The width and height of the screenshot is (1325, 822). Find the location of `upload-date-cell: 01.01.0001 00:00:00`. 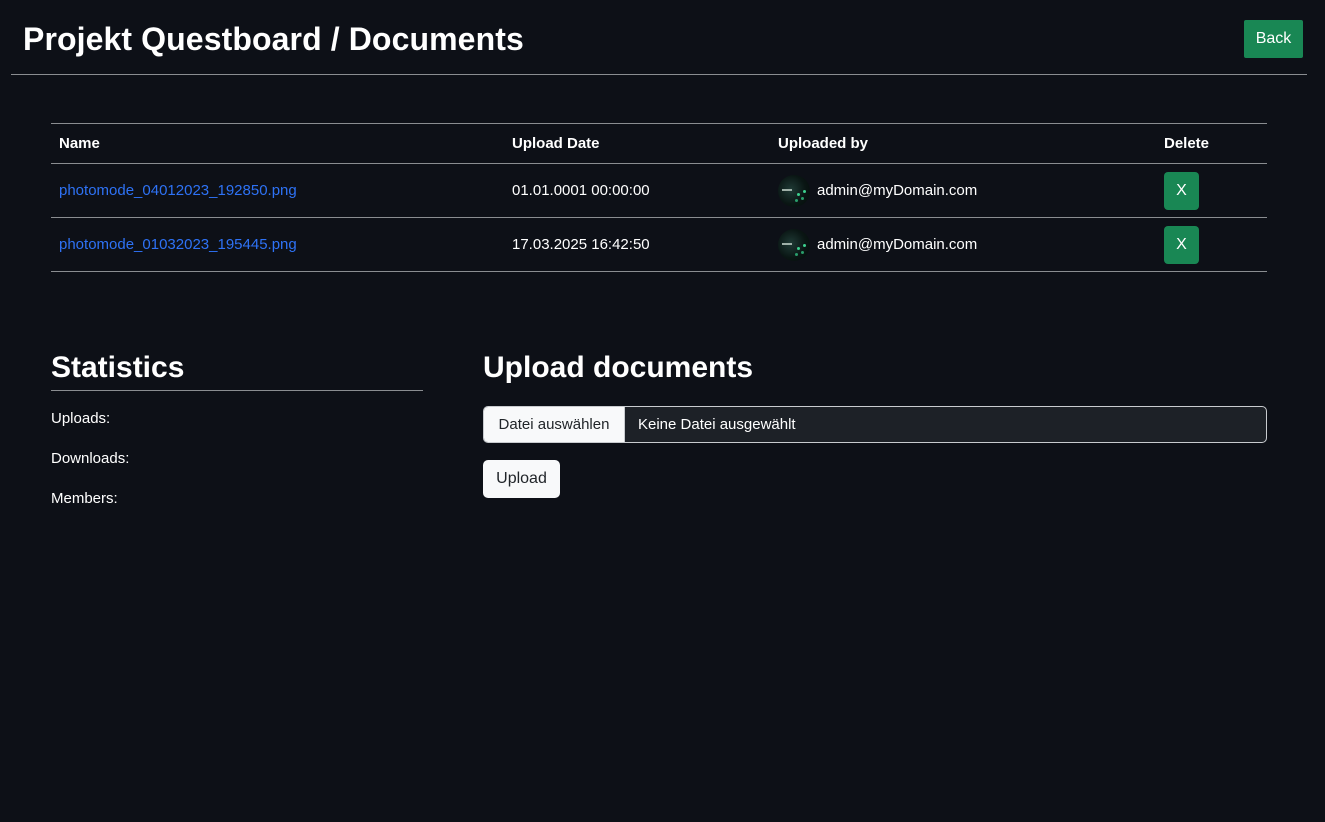

upload-date-cell: 01.01.0001 00:00:00 is located at coordinates (637, 190).